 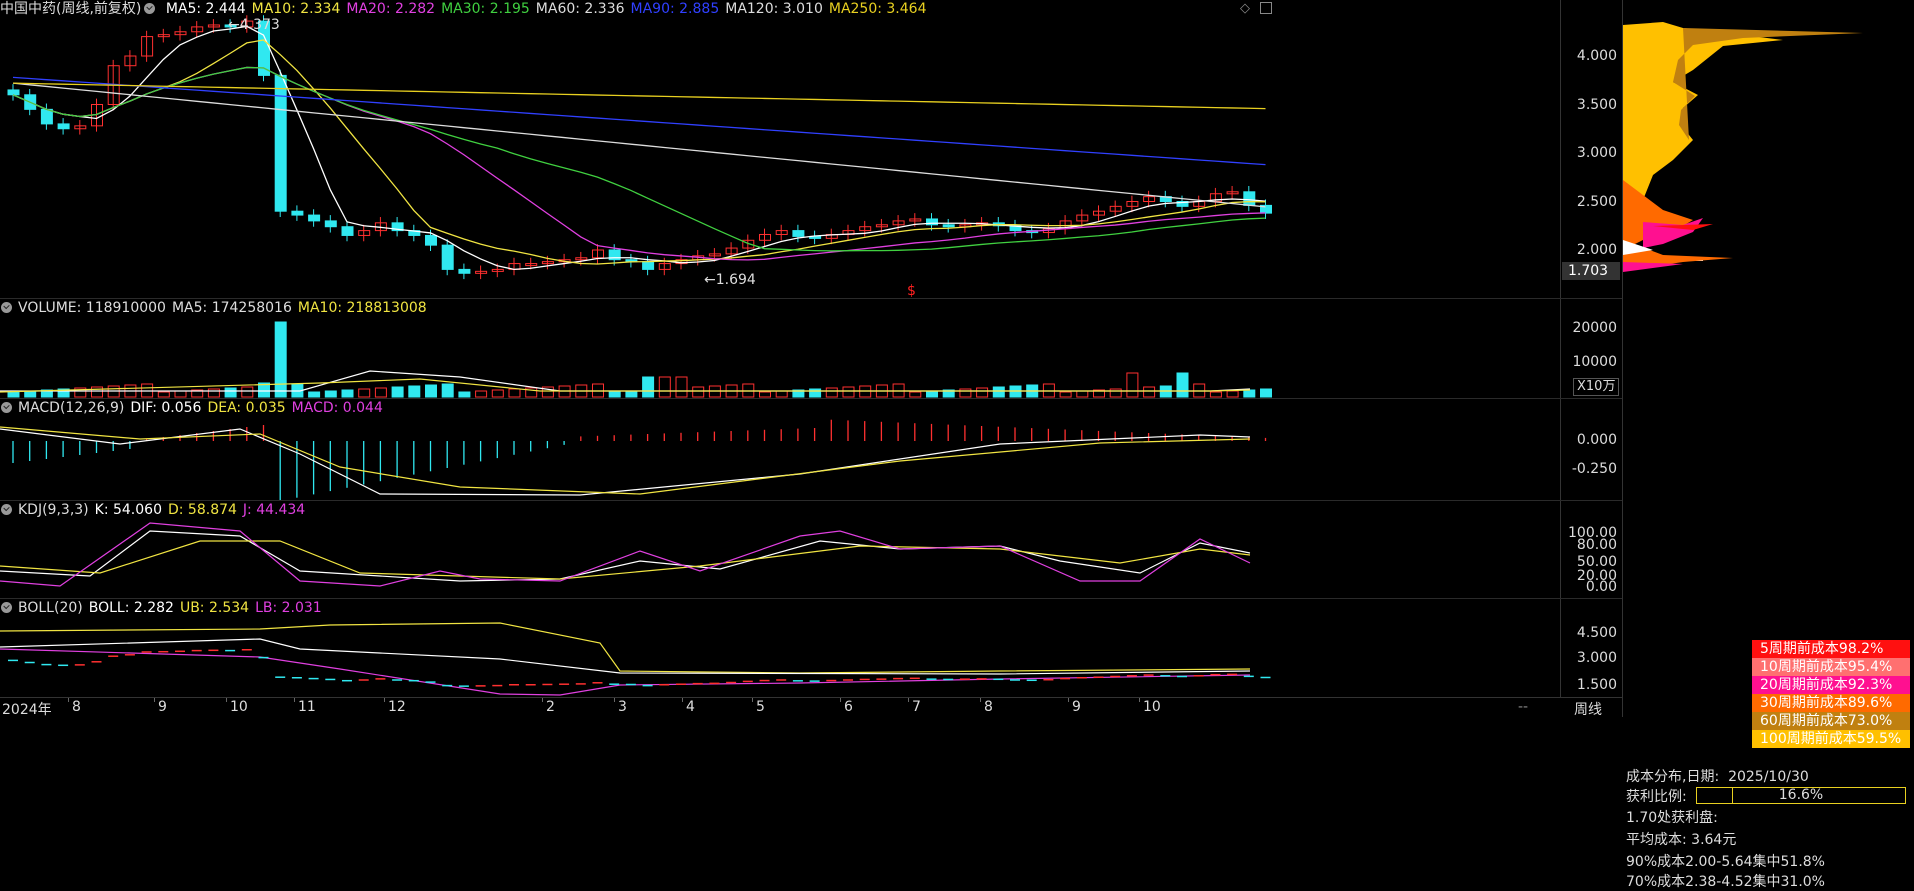 I want to click on chip-legend-item: 10周期前成本95.4%, so click(x=1831, y=667).